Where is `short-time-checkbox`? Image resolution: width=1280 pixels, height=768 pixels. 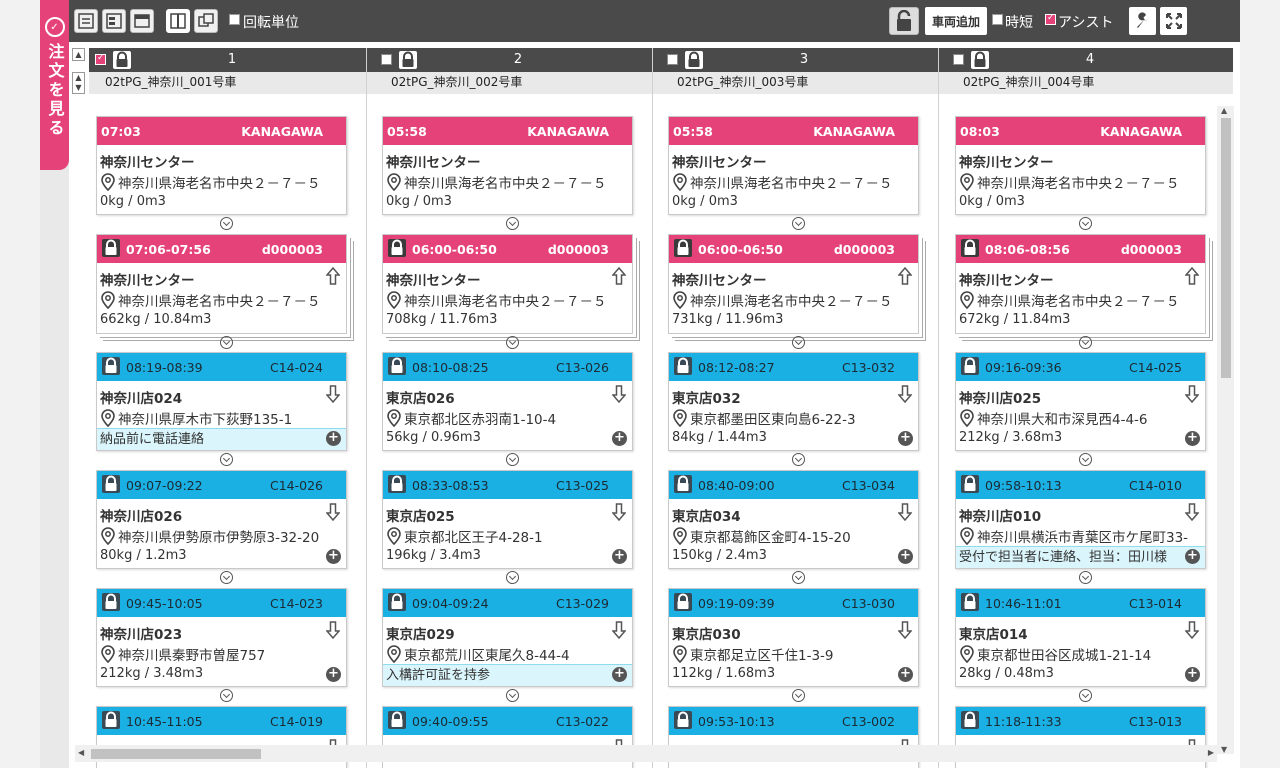
short-time-checkbox is located at coordinates (997, 19).